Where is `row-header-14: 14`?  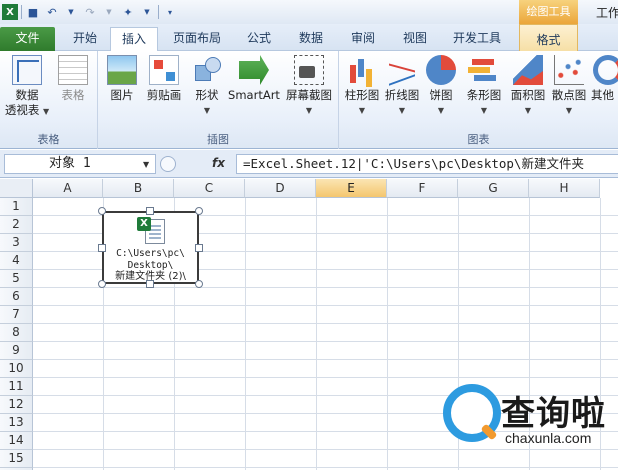
row-header-14: 14 is located at coordinates (16, 441).